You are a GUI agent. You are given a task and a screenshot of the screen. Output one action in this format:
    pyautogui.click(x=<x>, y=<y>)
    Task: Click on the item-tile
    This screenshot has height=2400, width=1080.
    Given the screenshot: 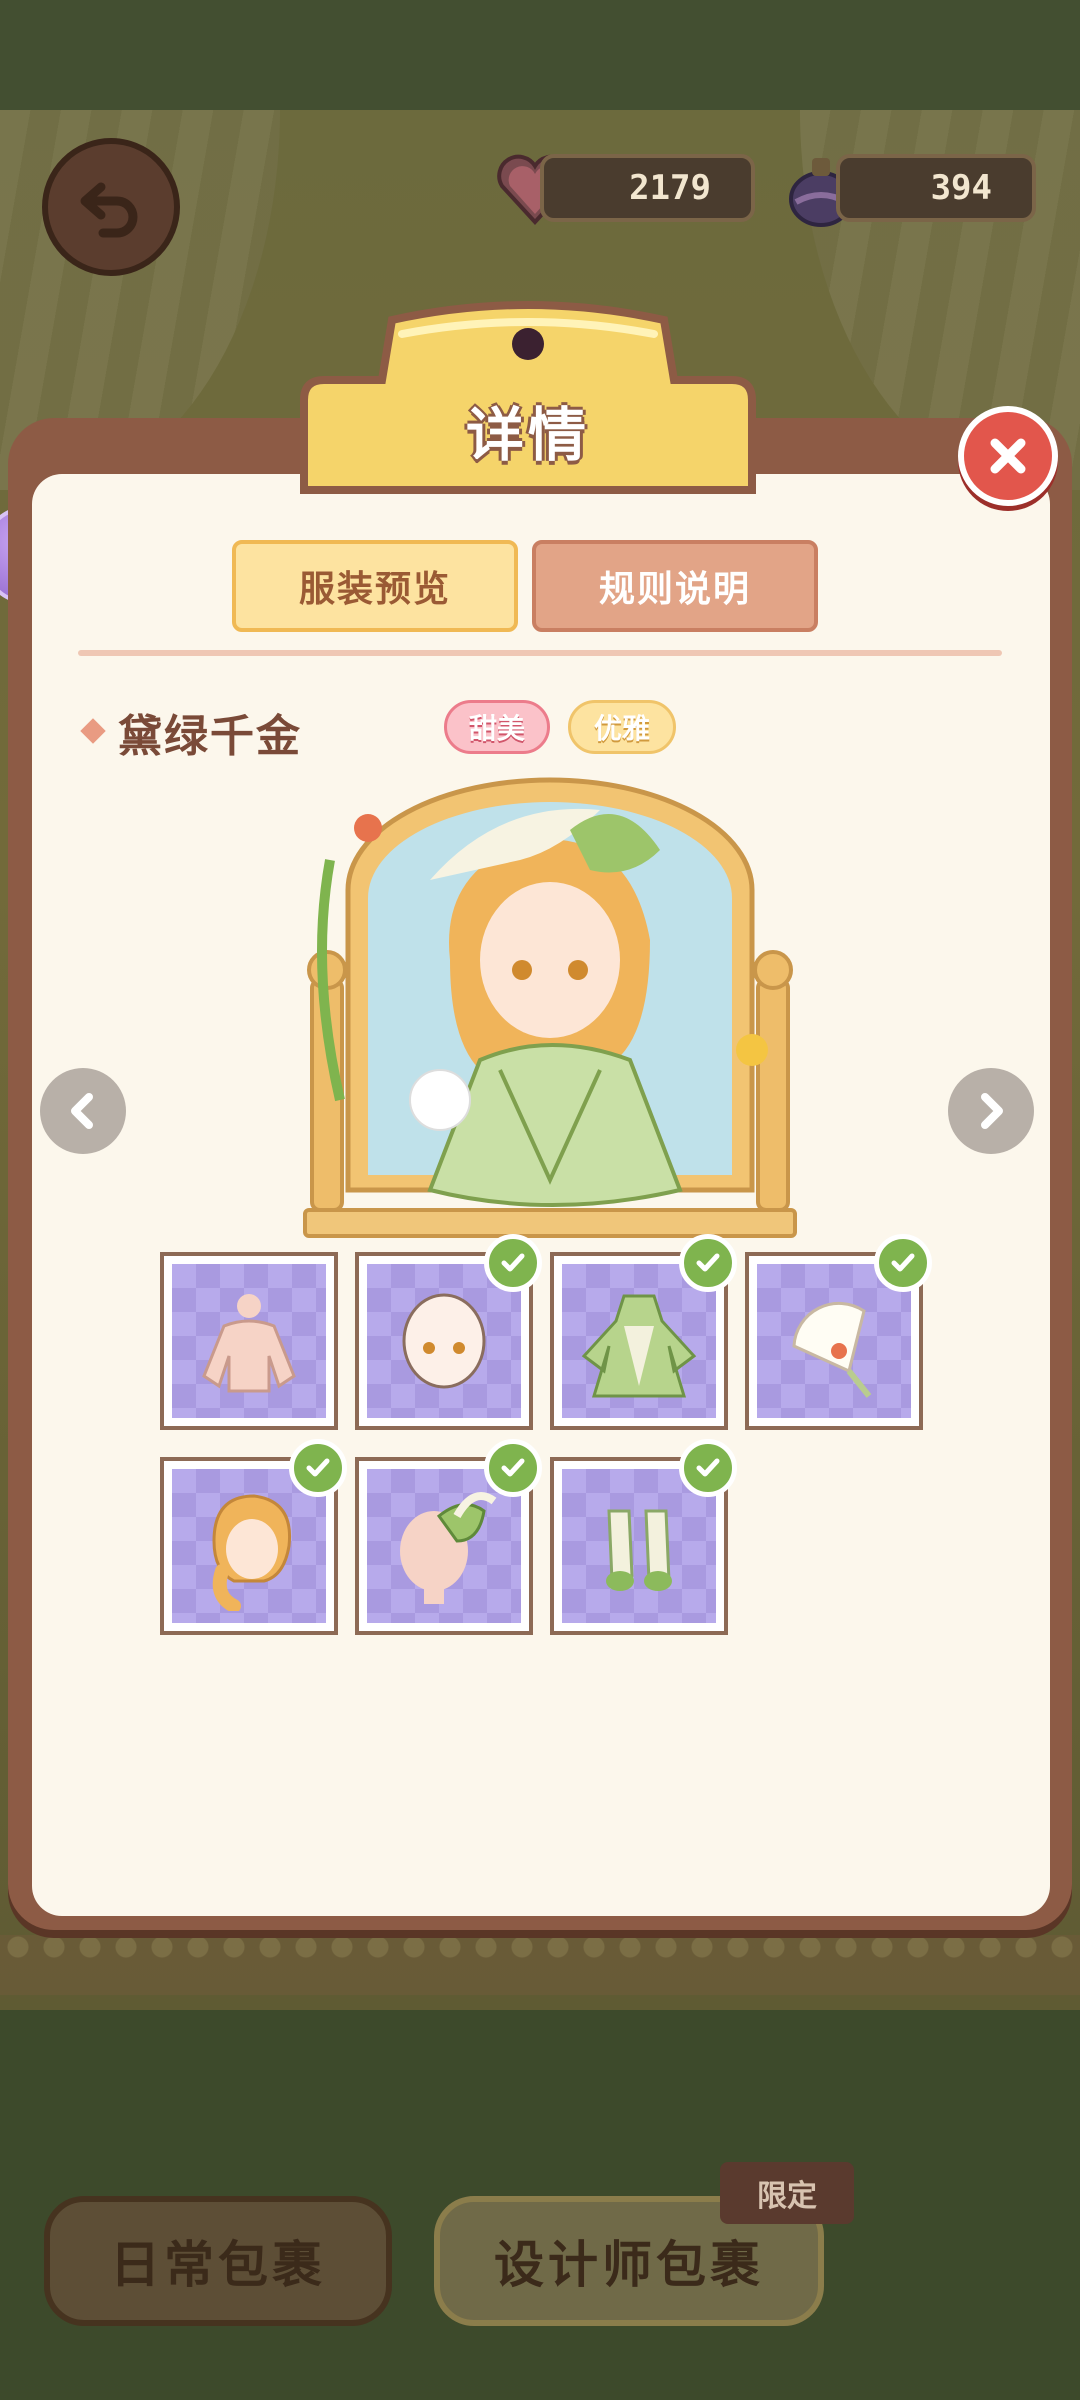 What is the action you would take?
    pyautogui.click(x=249, y=1341)
    